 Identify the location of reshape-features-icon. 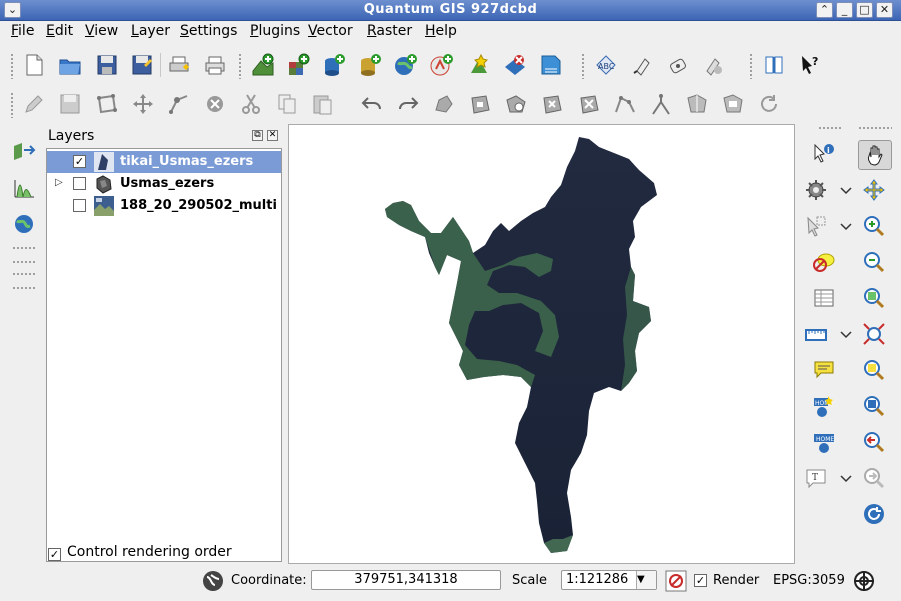
(625, 104).